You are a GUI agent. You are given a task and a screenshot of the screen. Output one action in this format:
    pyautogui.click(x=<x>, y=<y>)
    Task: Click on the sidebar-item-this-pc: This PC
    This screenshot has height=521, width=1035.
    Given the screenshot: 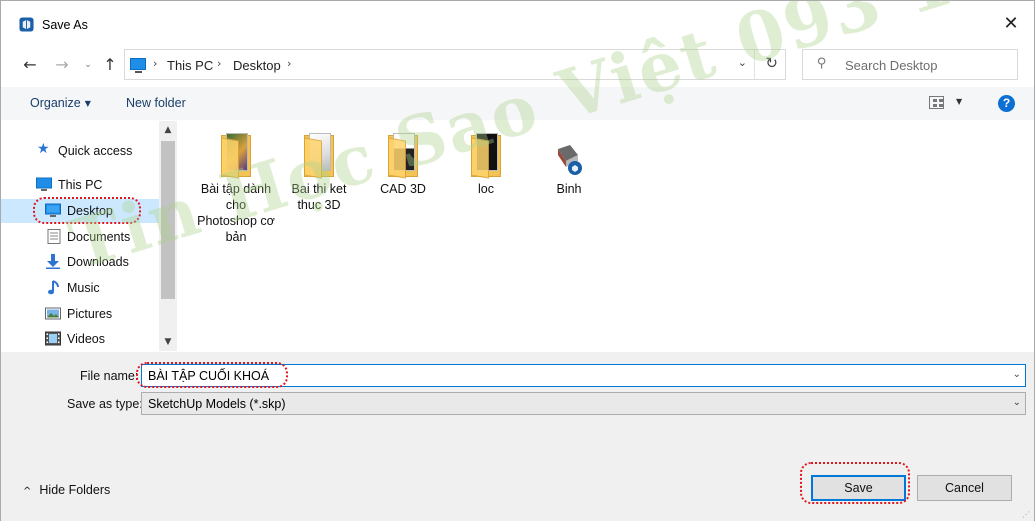 What is the action you would take?
    pyautogui.click(x=80, y=185)
    